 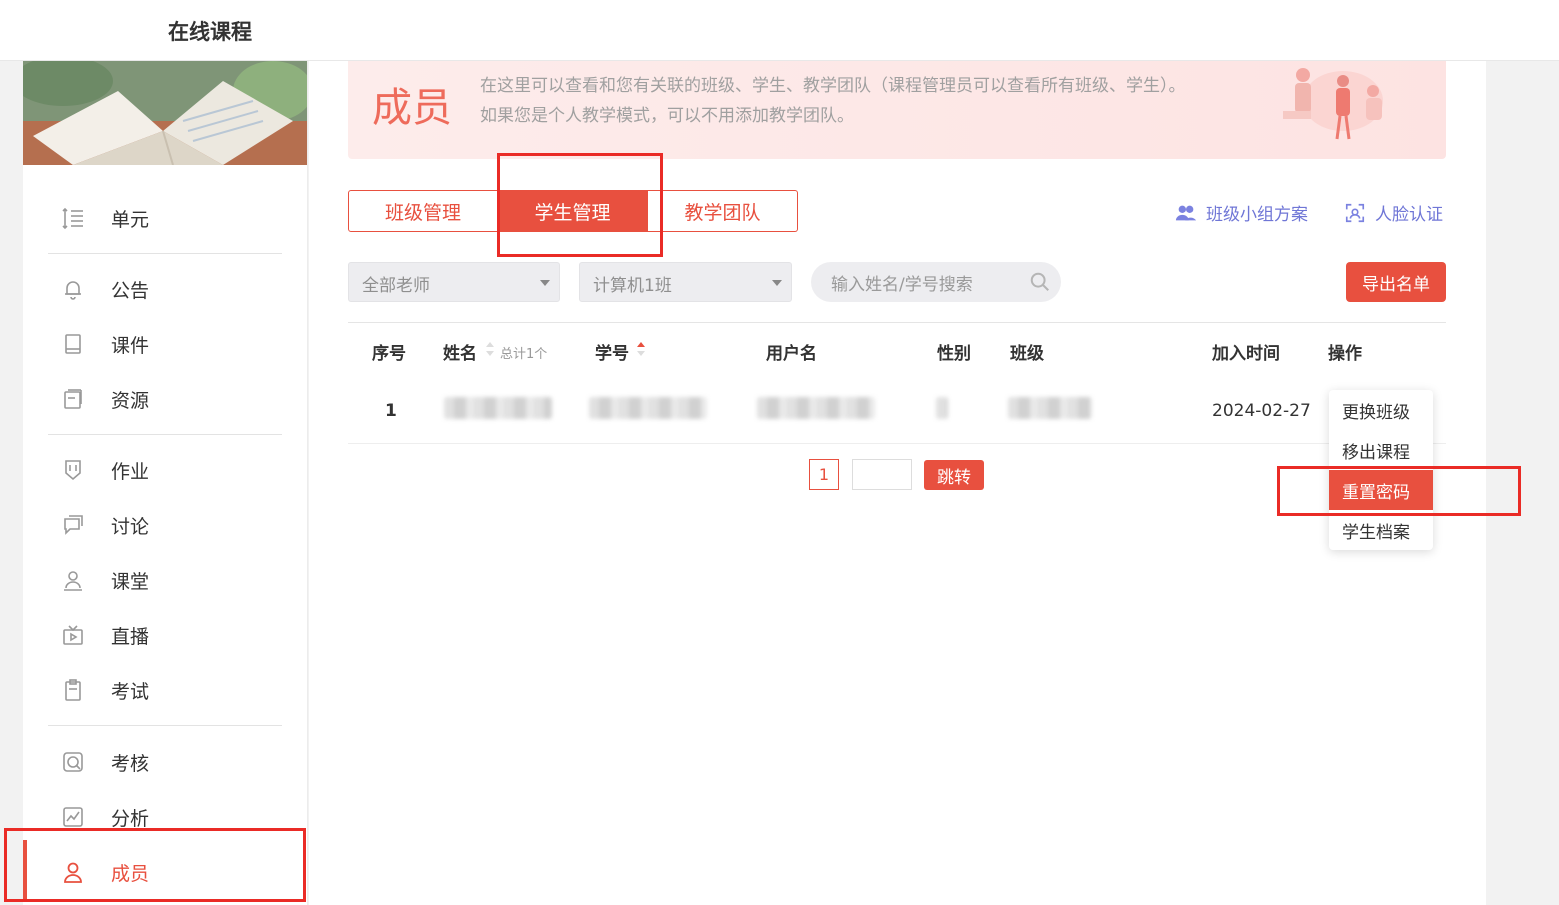 I want to click on total-count: 总计1个, so click(x=524, y=354).